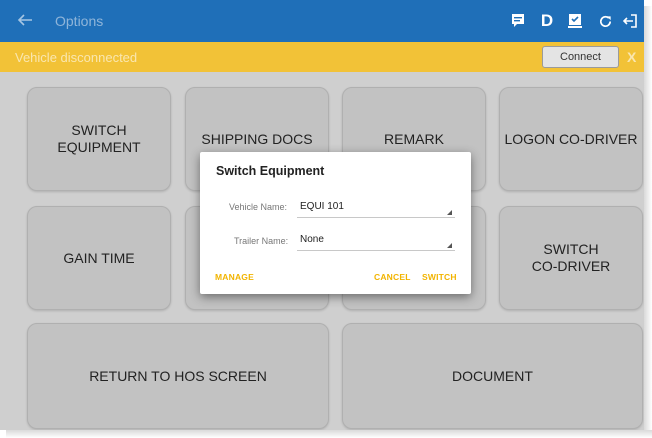  What do you see at coordinates (258, 207) in the screenshot?
I see `vehicle-name-label: Vehicle Name:` at bounding box center [258, 207].